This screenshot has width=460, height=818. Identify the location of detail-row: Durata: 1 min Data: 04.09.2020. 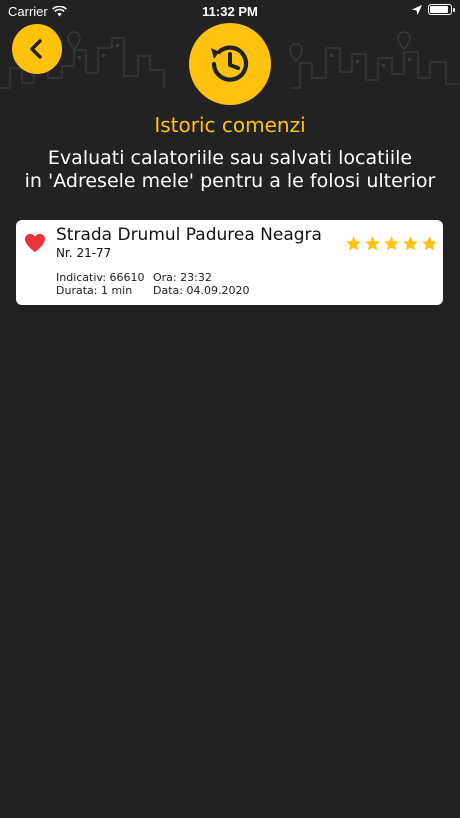
(152, 290).